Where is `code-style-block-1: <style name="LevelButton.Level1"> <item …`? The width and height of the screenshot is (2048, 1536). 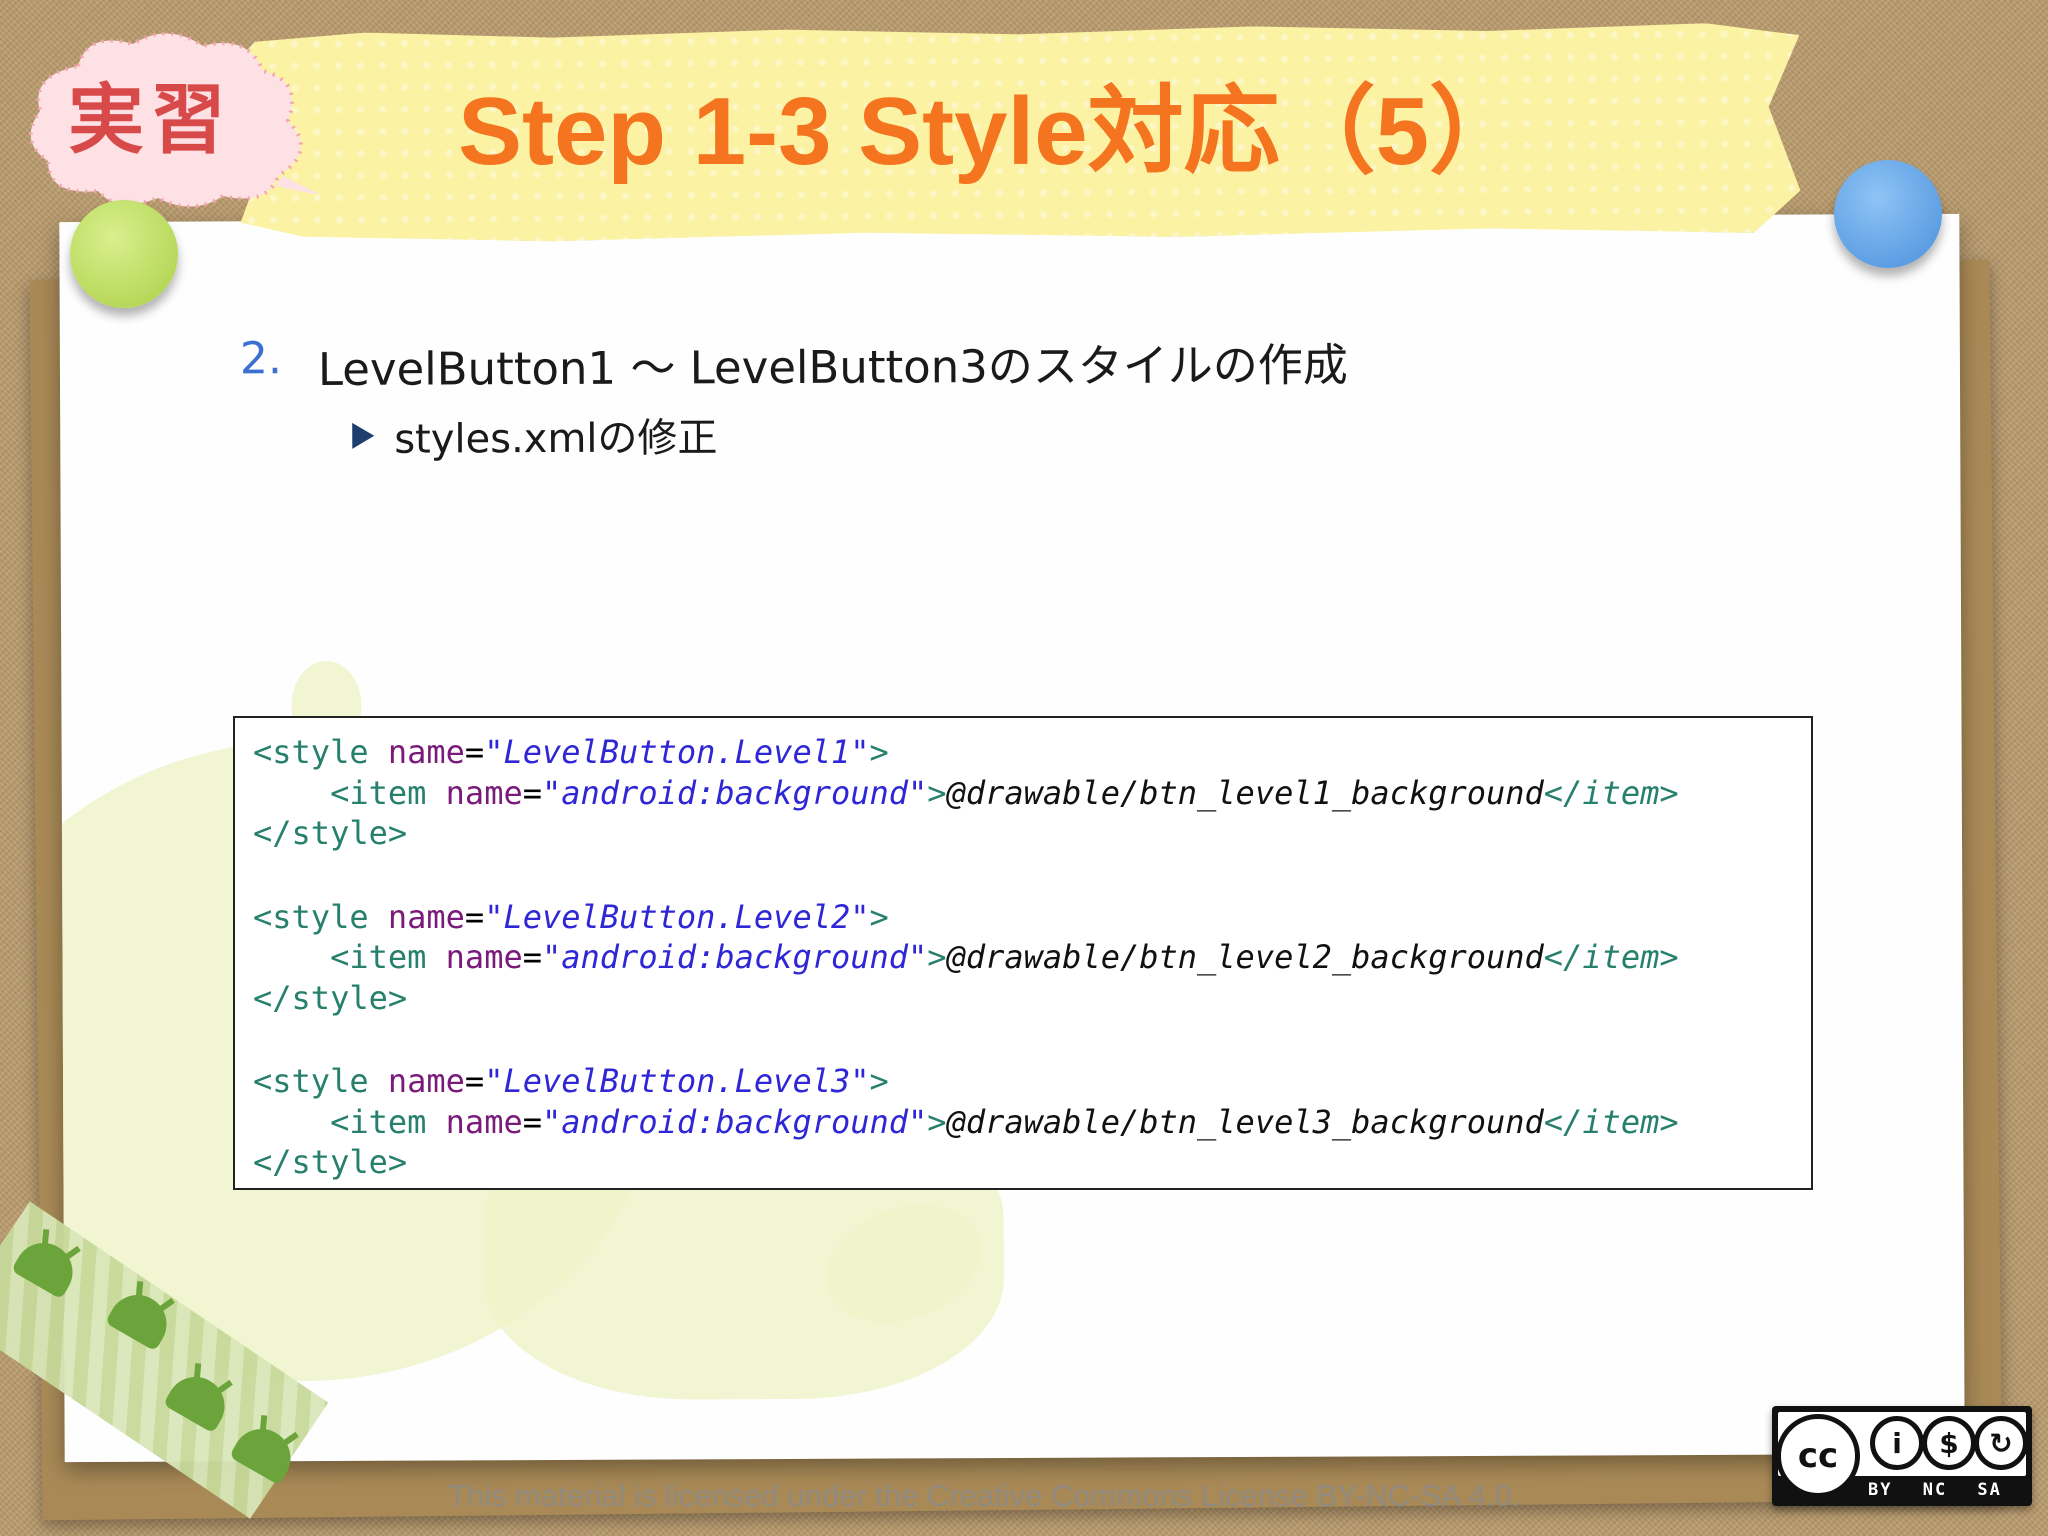
code-style-block-1: <style name="LevelButton.Level1"> <item … is located at coordinates (1023, 793).